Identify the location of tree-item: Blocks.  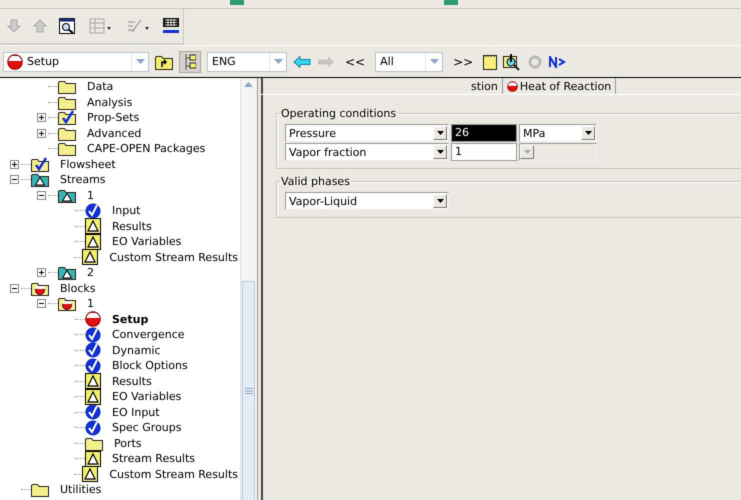
(78, 288).